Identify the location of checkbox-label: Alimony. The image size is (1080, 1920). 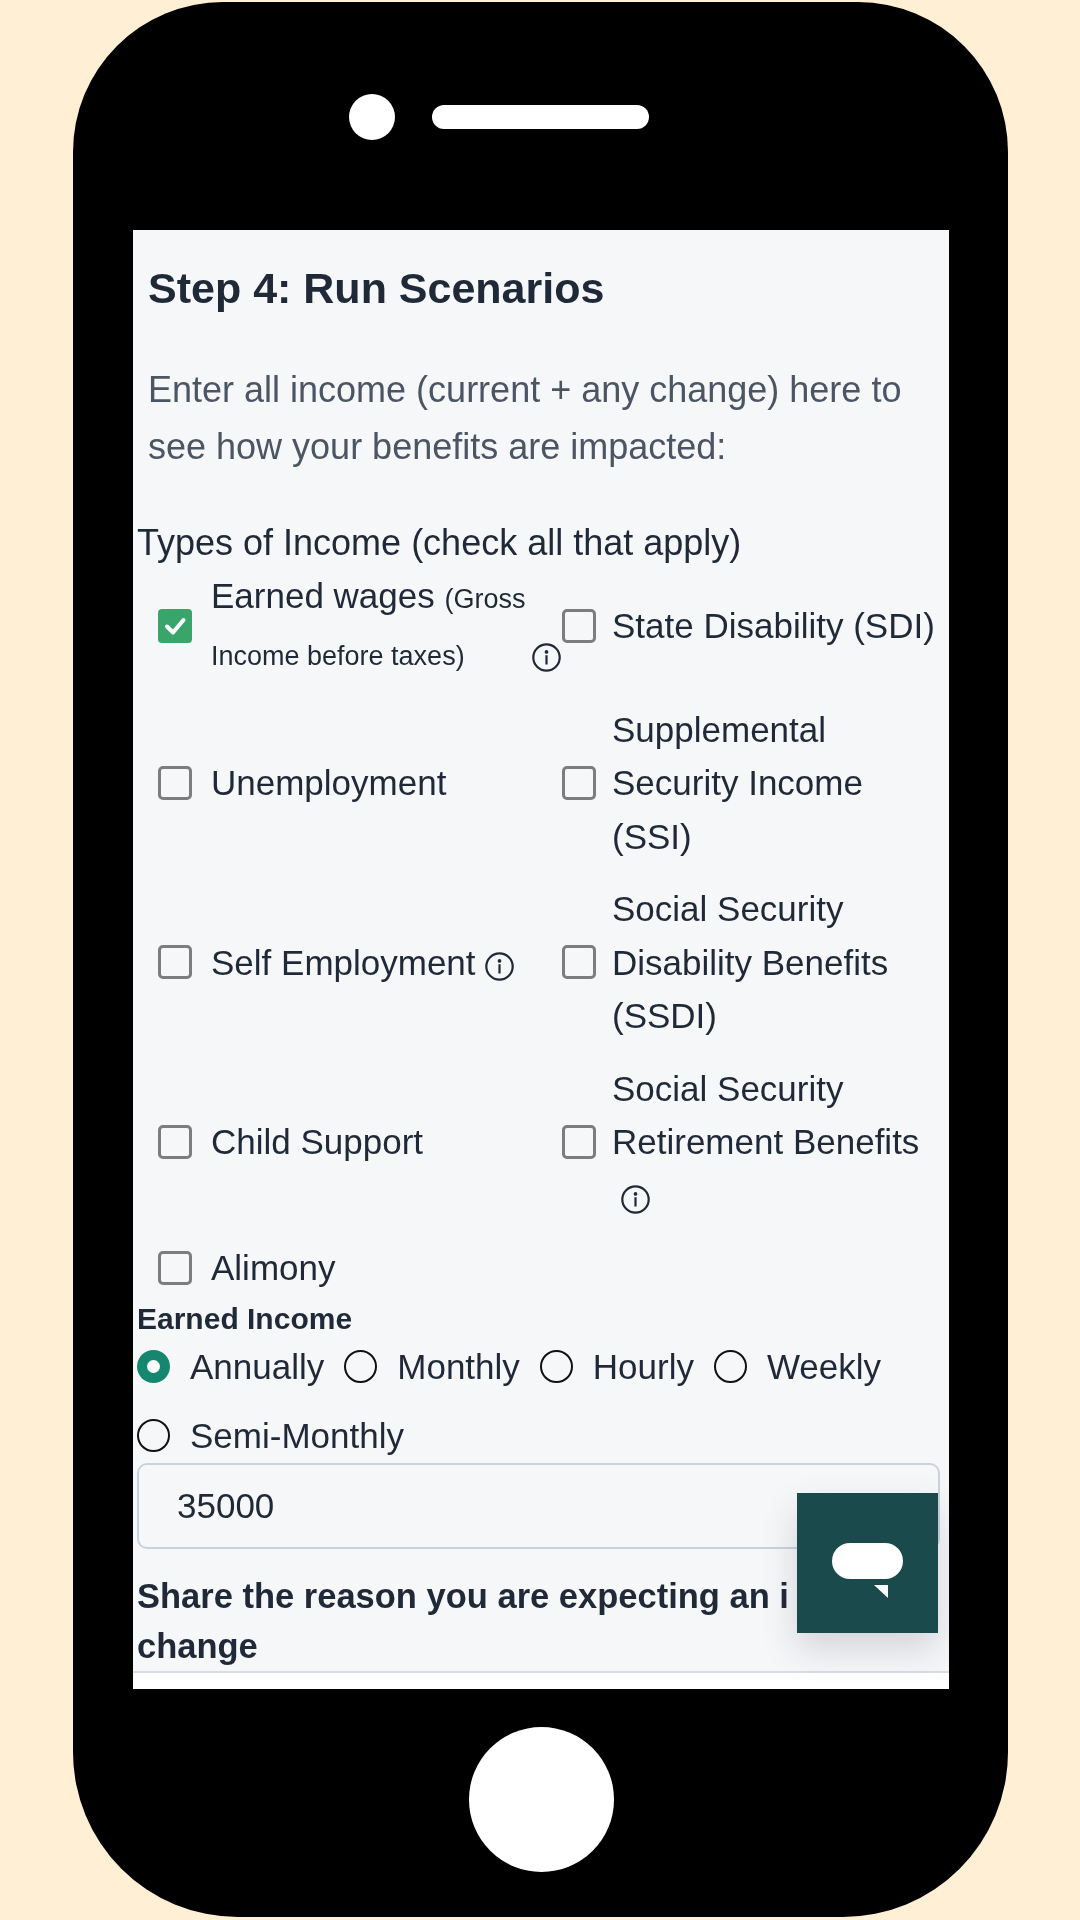
(273, 1268).